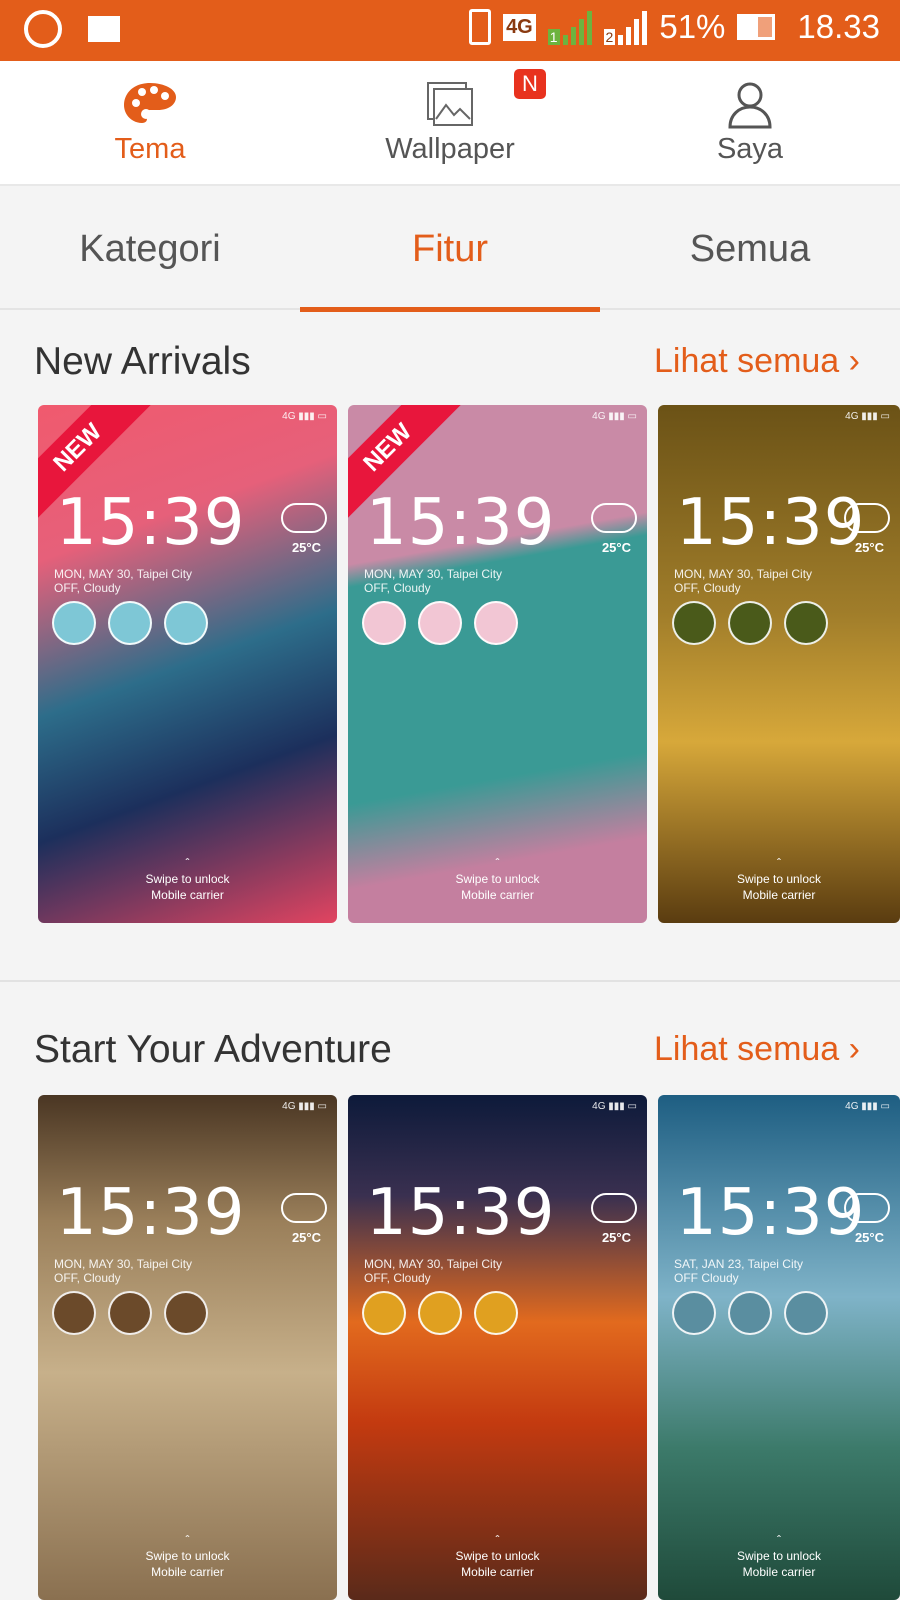 The image size is (900, 1600). Describe the element at coordinates (738, 1271) in the screenshot. I see `preview-date: SAT, JAN 23, Taipei City OFF Cloudy` at that location.